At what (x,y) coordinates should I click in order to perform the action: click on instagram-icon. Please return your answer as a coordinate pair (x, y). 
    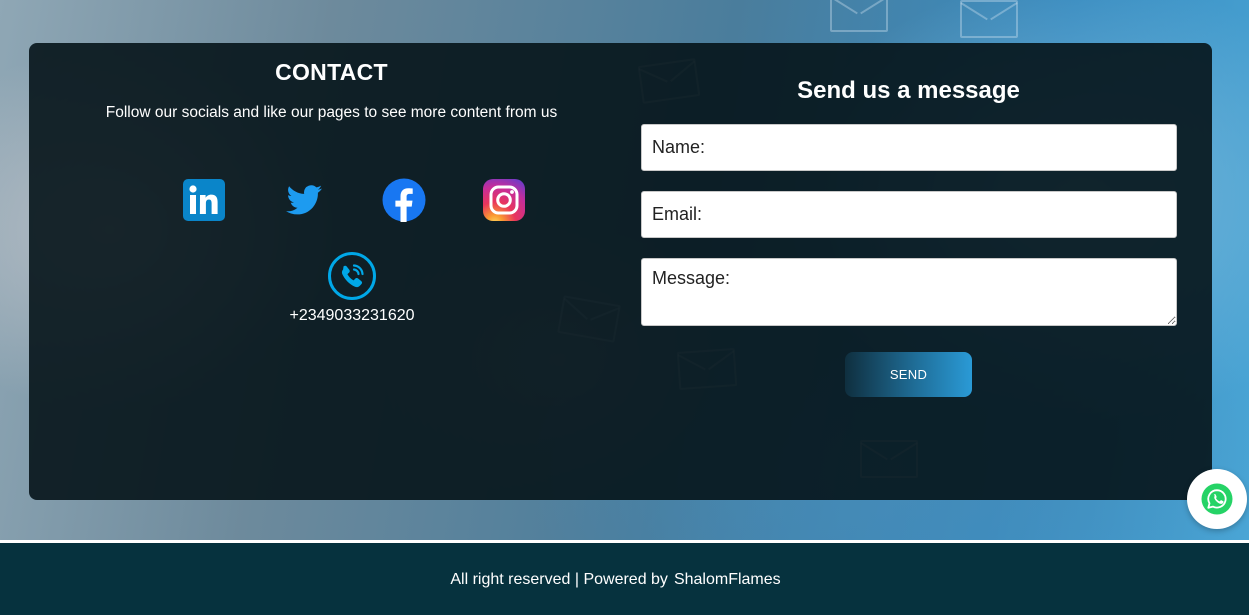
    Looking at the image, I should click on (504, 200).